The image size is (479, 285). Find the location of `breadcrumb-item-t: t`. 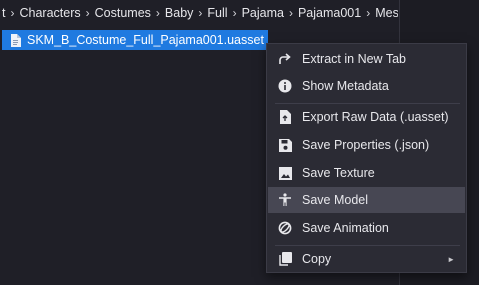

breadcrumb-item-t: t is located at coordinates (3, 13).